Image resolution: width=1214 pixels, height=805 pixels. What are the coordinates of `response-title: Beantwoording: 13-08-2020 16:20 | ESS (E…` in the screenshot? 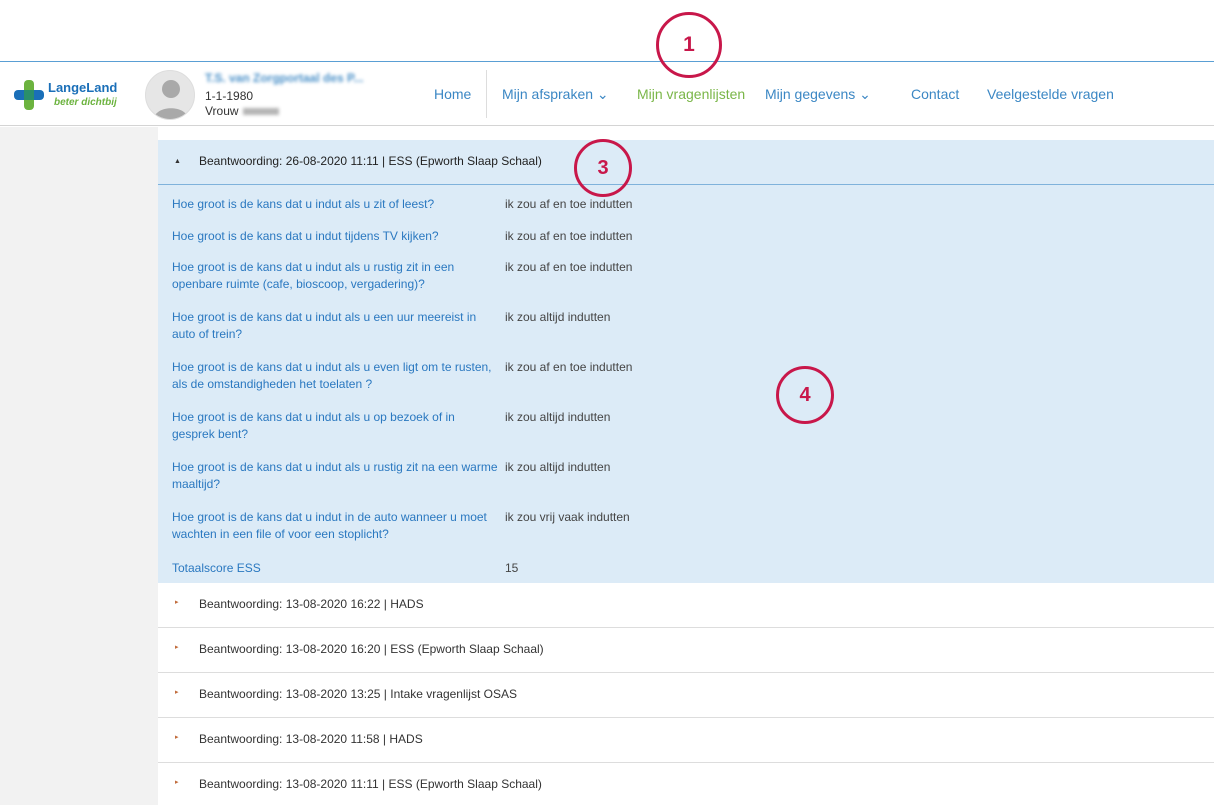 It's located at (371, 649).